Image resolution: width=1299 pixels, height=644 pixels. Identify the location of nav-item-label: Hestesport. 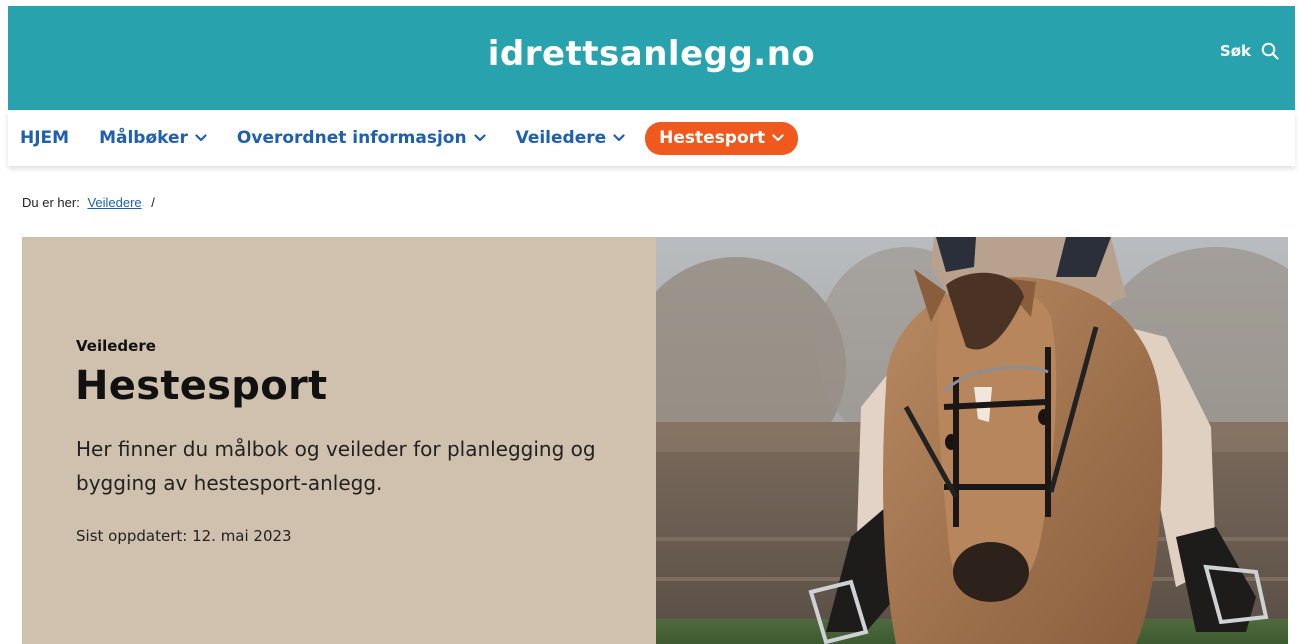
(712, 137).